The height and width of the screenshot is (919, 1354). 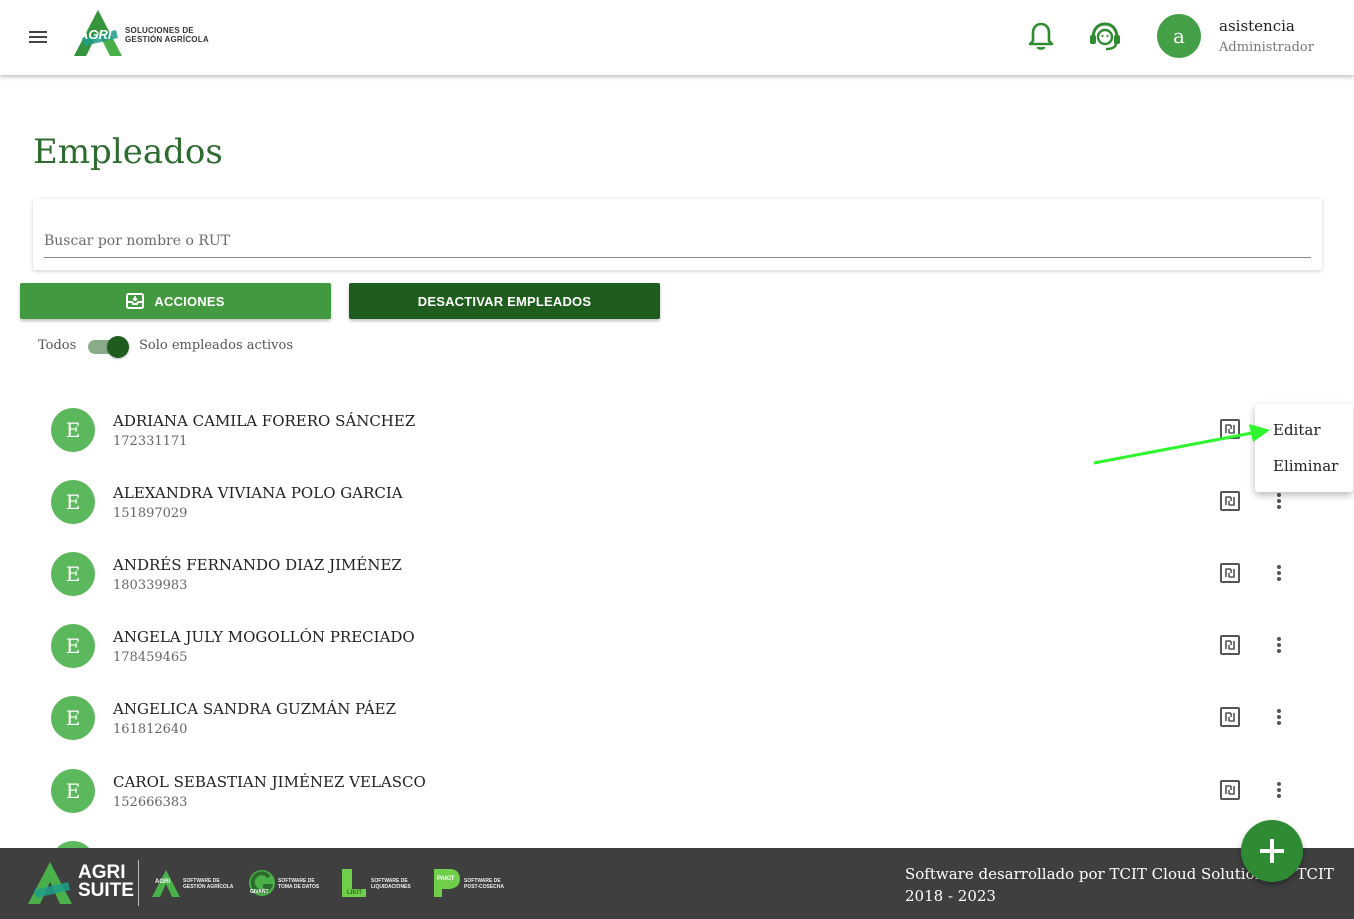 I want to click on search-input, so click(x=677, y=243).